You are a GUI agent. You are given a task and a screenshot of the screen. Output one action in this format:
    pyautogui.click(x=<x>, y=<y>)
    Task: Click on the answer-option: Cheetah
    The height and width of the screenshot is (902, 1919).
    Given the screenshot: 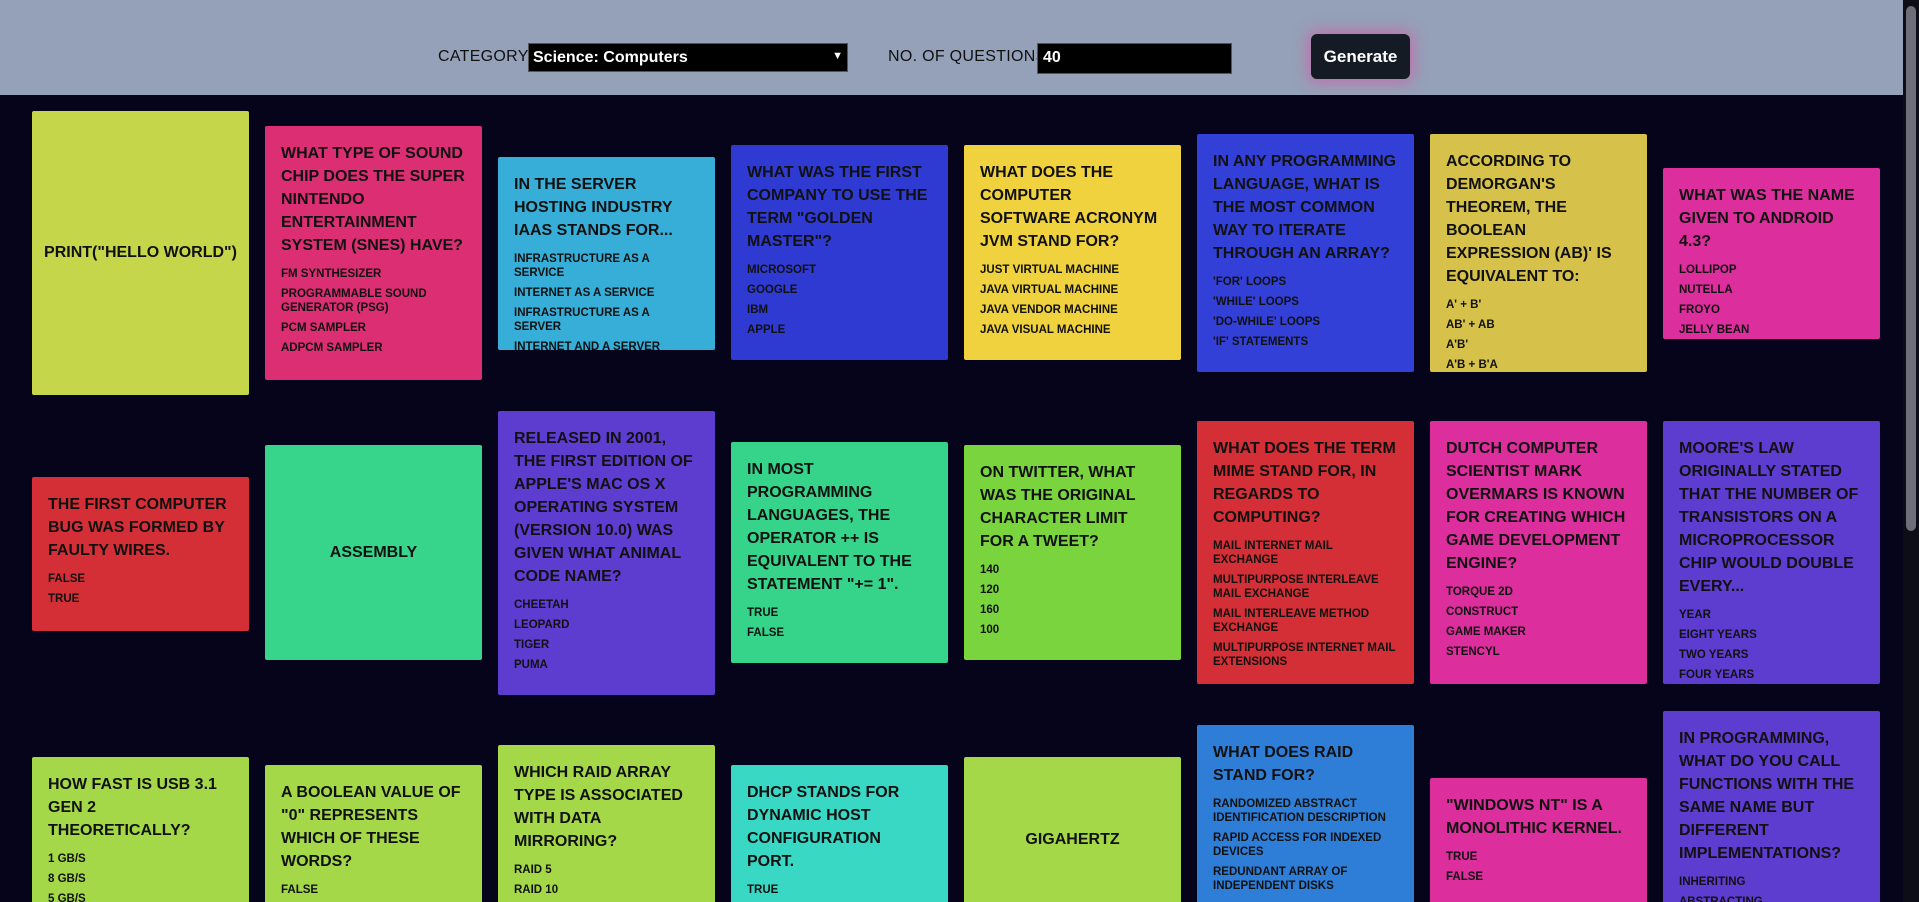 What is the action you would take?
    pyautogui.click(x=606, y=605)
    